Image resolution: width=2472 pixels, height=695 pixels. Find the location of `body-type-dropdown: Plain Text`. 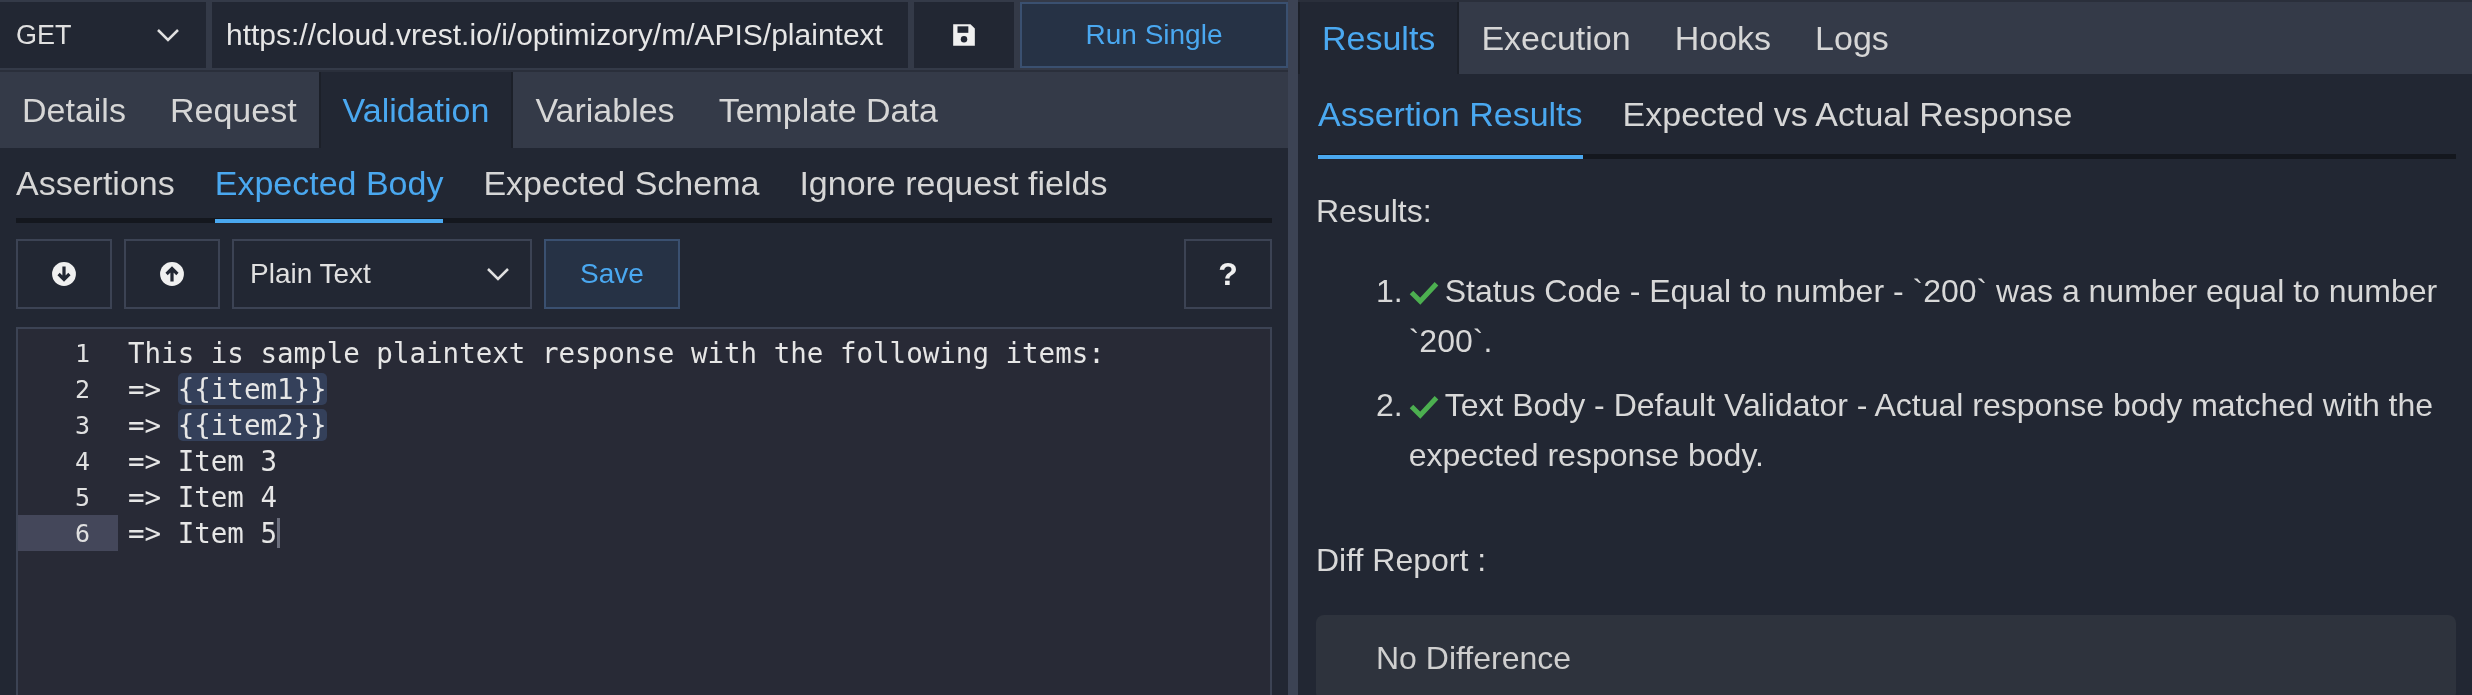

body-type-dropdown: Plain Text is located at coordinates (382, 274).